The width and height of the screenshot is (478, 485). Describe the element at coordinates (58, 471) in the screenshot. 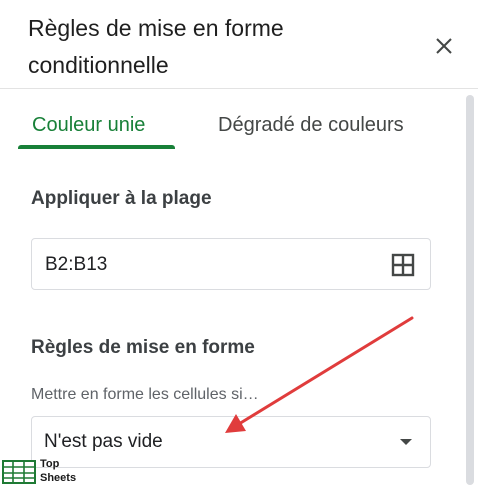

I see `watermark-text: Top Sheets` at that location.